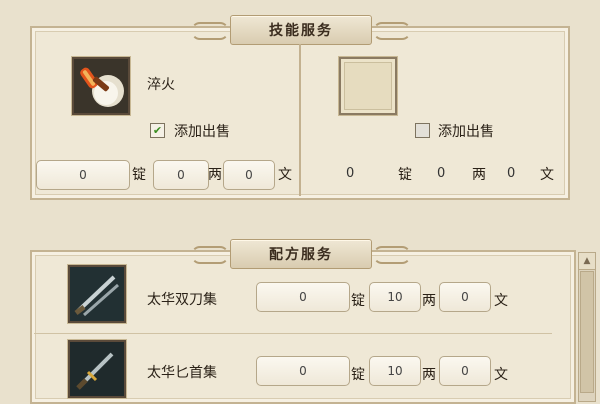 Image resolution: width=600 pixels, height=404 pixels. What do you see at coordinates (465, 371) in the screenshot?
I see `recipe-2-wen-input: 0` at bounding box center [465, 371].